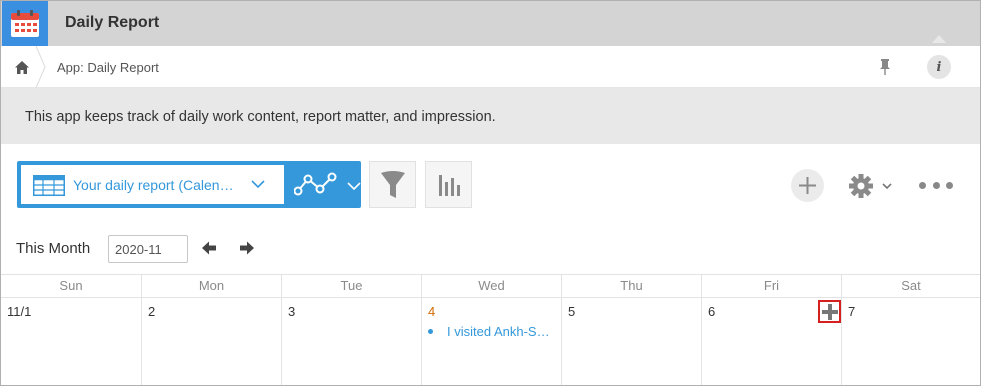 This screenshot has height=386, width=981. Describe the element at coordinates (209, 248) in the screenshot. I see `arrow-left-icon` at that location.